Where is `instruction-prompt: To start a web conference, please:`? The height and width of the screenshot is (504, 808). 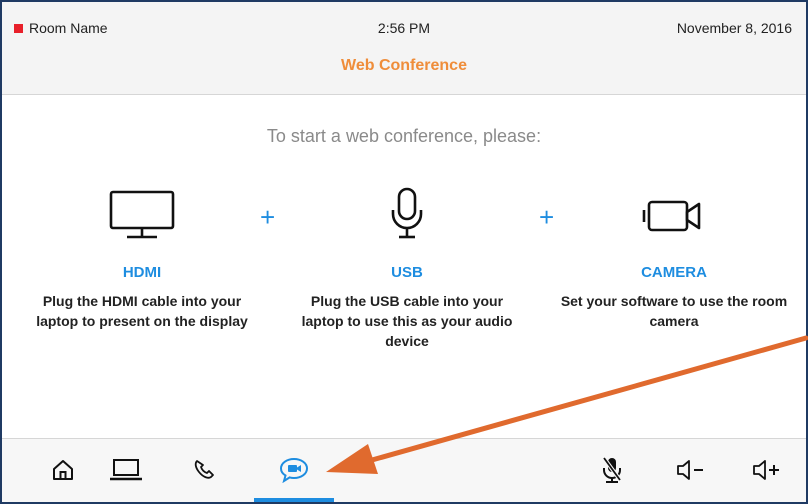
instruction-prompt: To start a web conference, please: is located at coordinates (404, 136).